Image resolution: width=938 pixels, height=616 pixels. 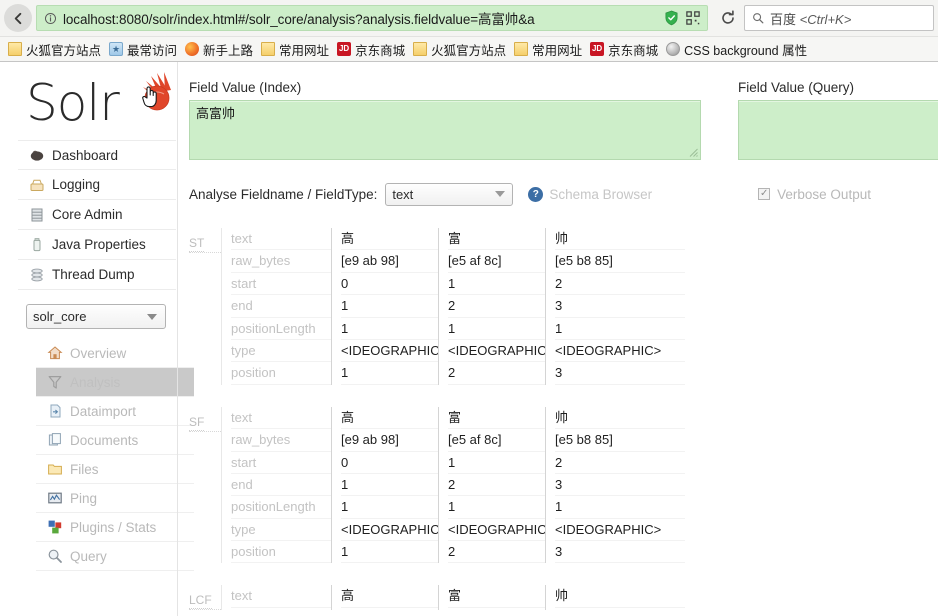 I want to click on attribute-name-cell: positionLength, so click(x=281, y=329).